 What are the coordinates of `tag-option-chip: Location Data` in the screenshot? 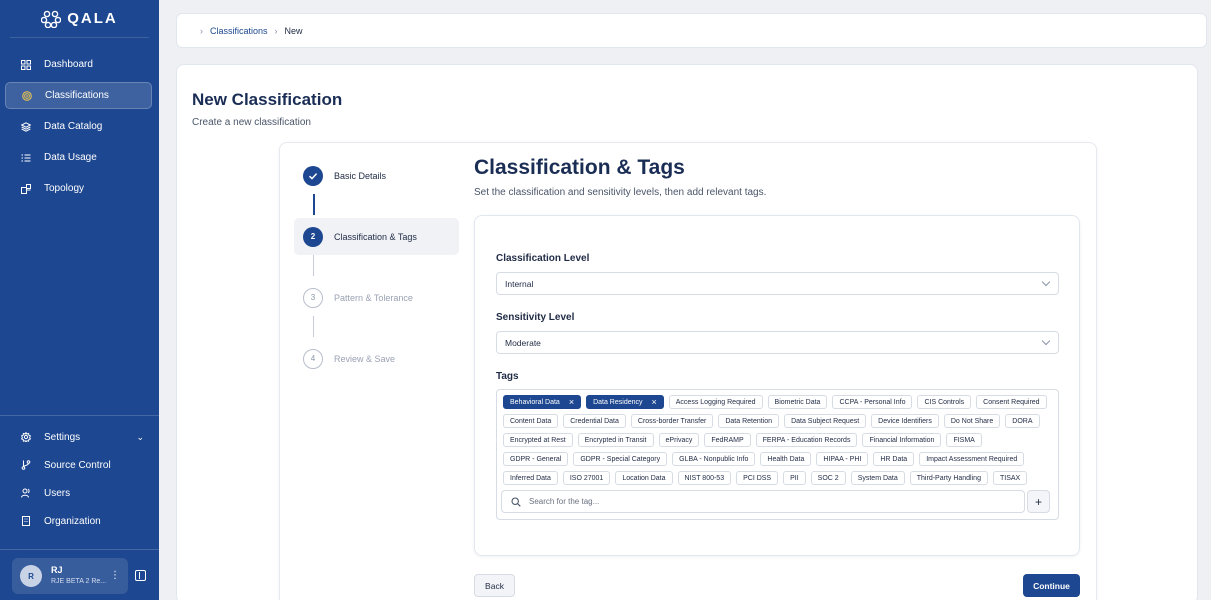 It's located at (644, 478).